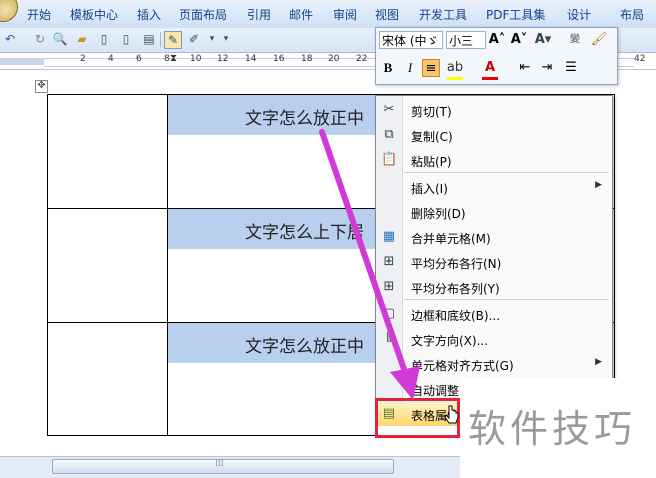 Image resolution: width=656 pixels, height=478 pixels. Describe the element at coordinates (173, 58) in the screenshot. I see `indent-marker-icon: ⧗` at that location.